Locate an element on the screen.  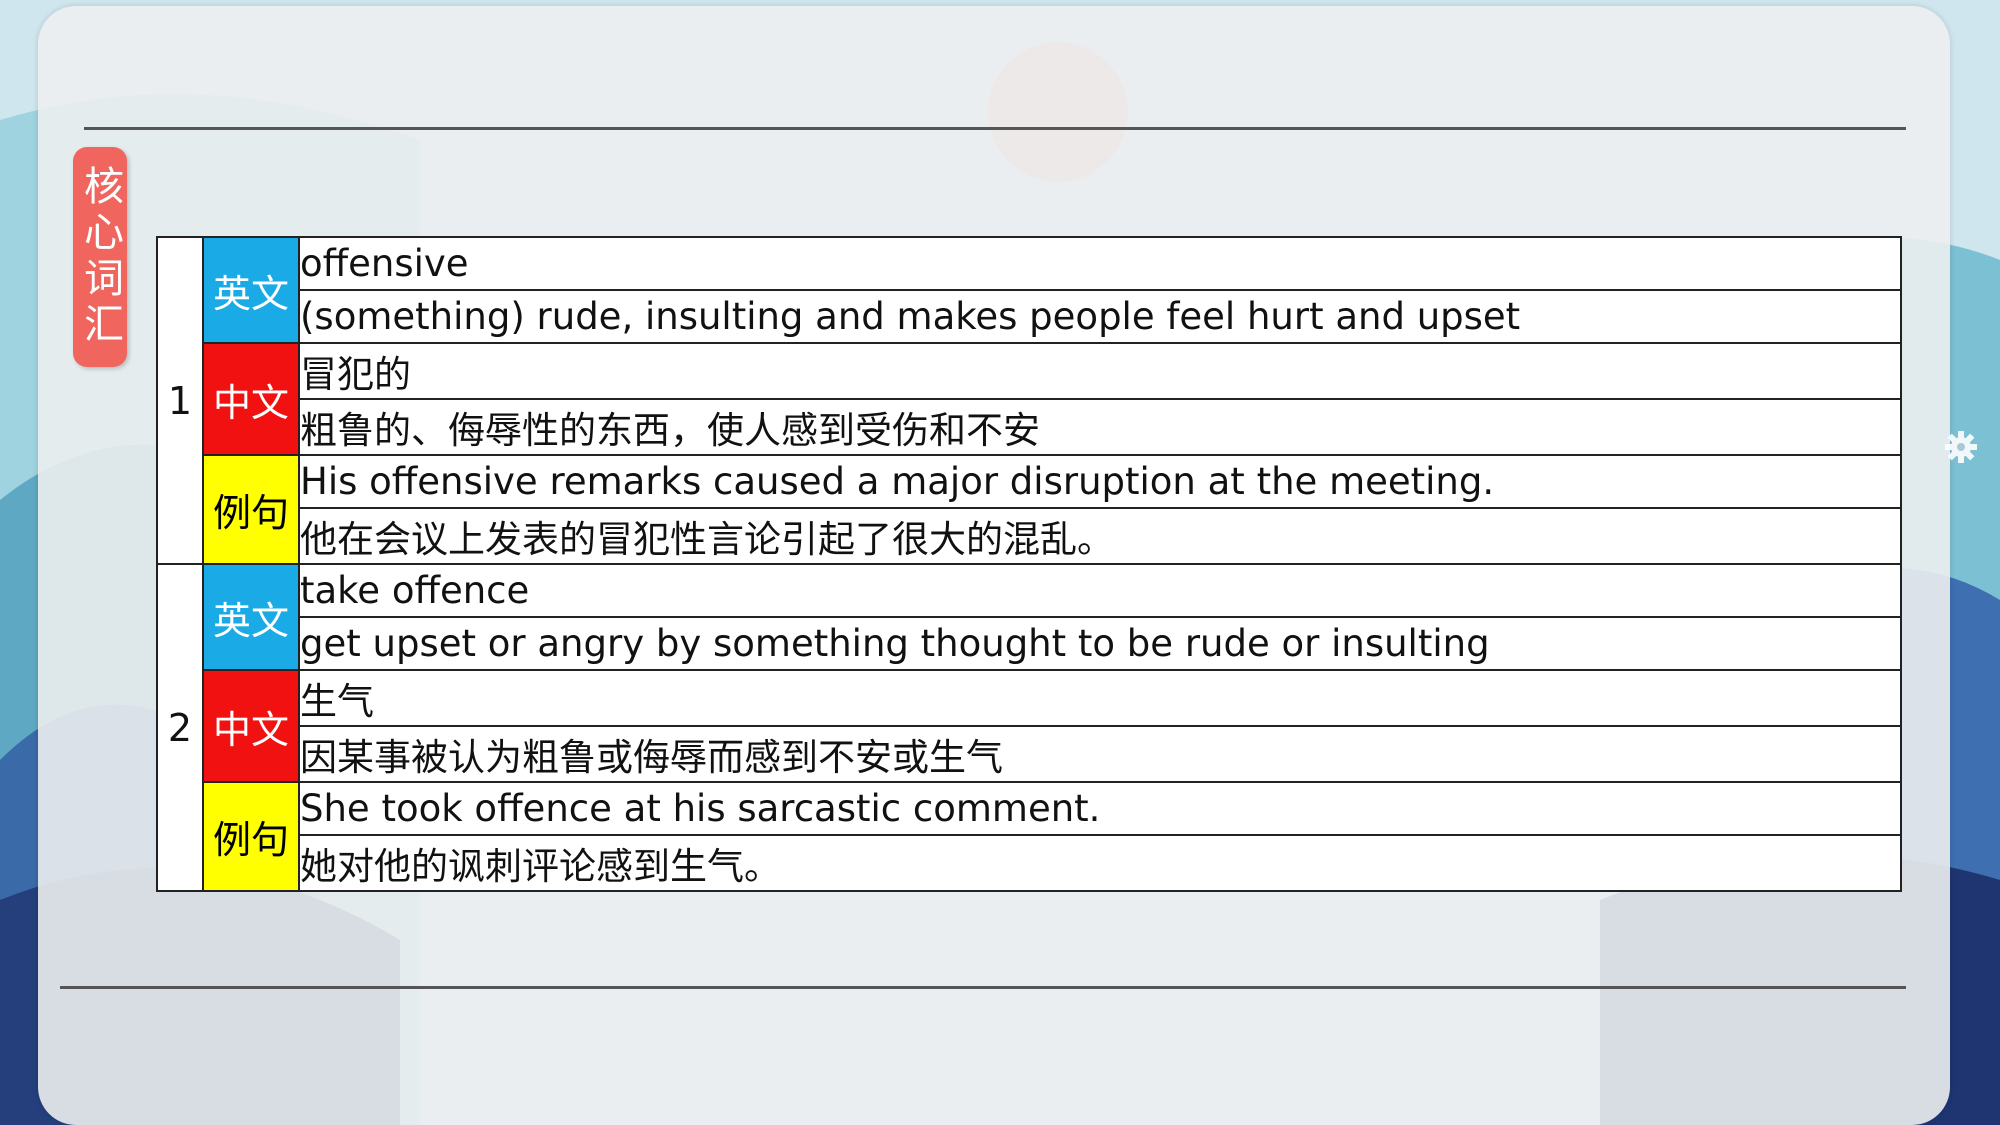
entry-number: 1 is located at coordinates (180, 400).